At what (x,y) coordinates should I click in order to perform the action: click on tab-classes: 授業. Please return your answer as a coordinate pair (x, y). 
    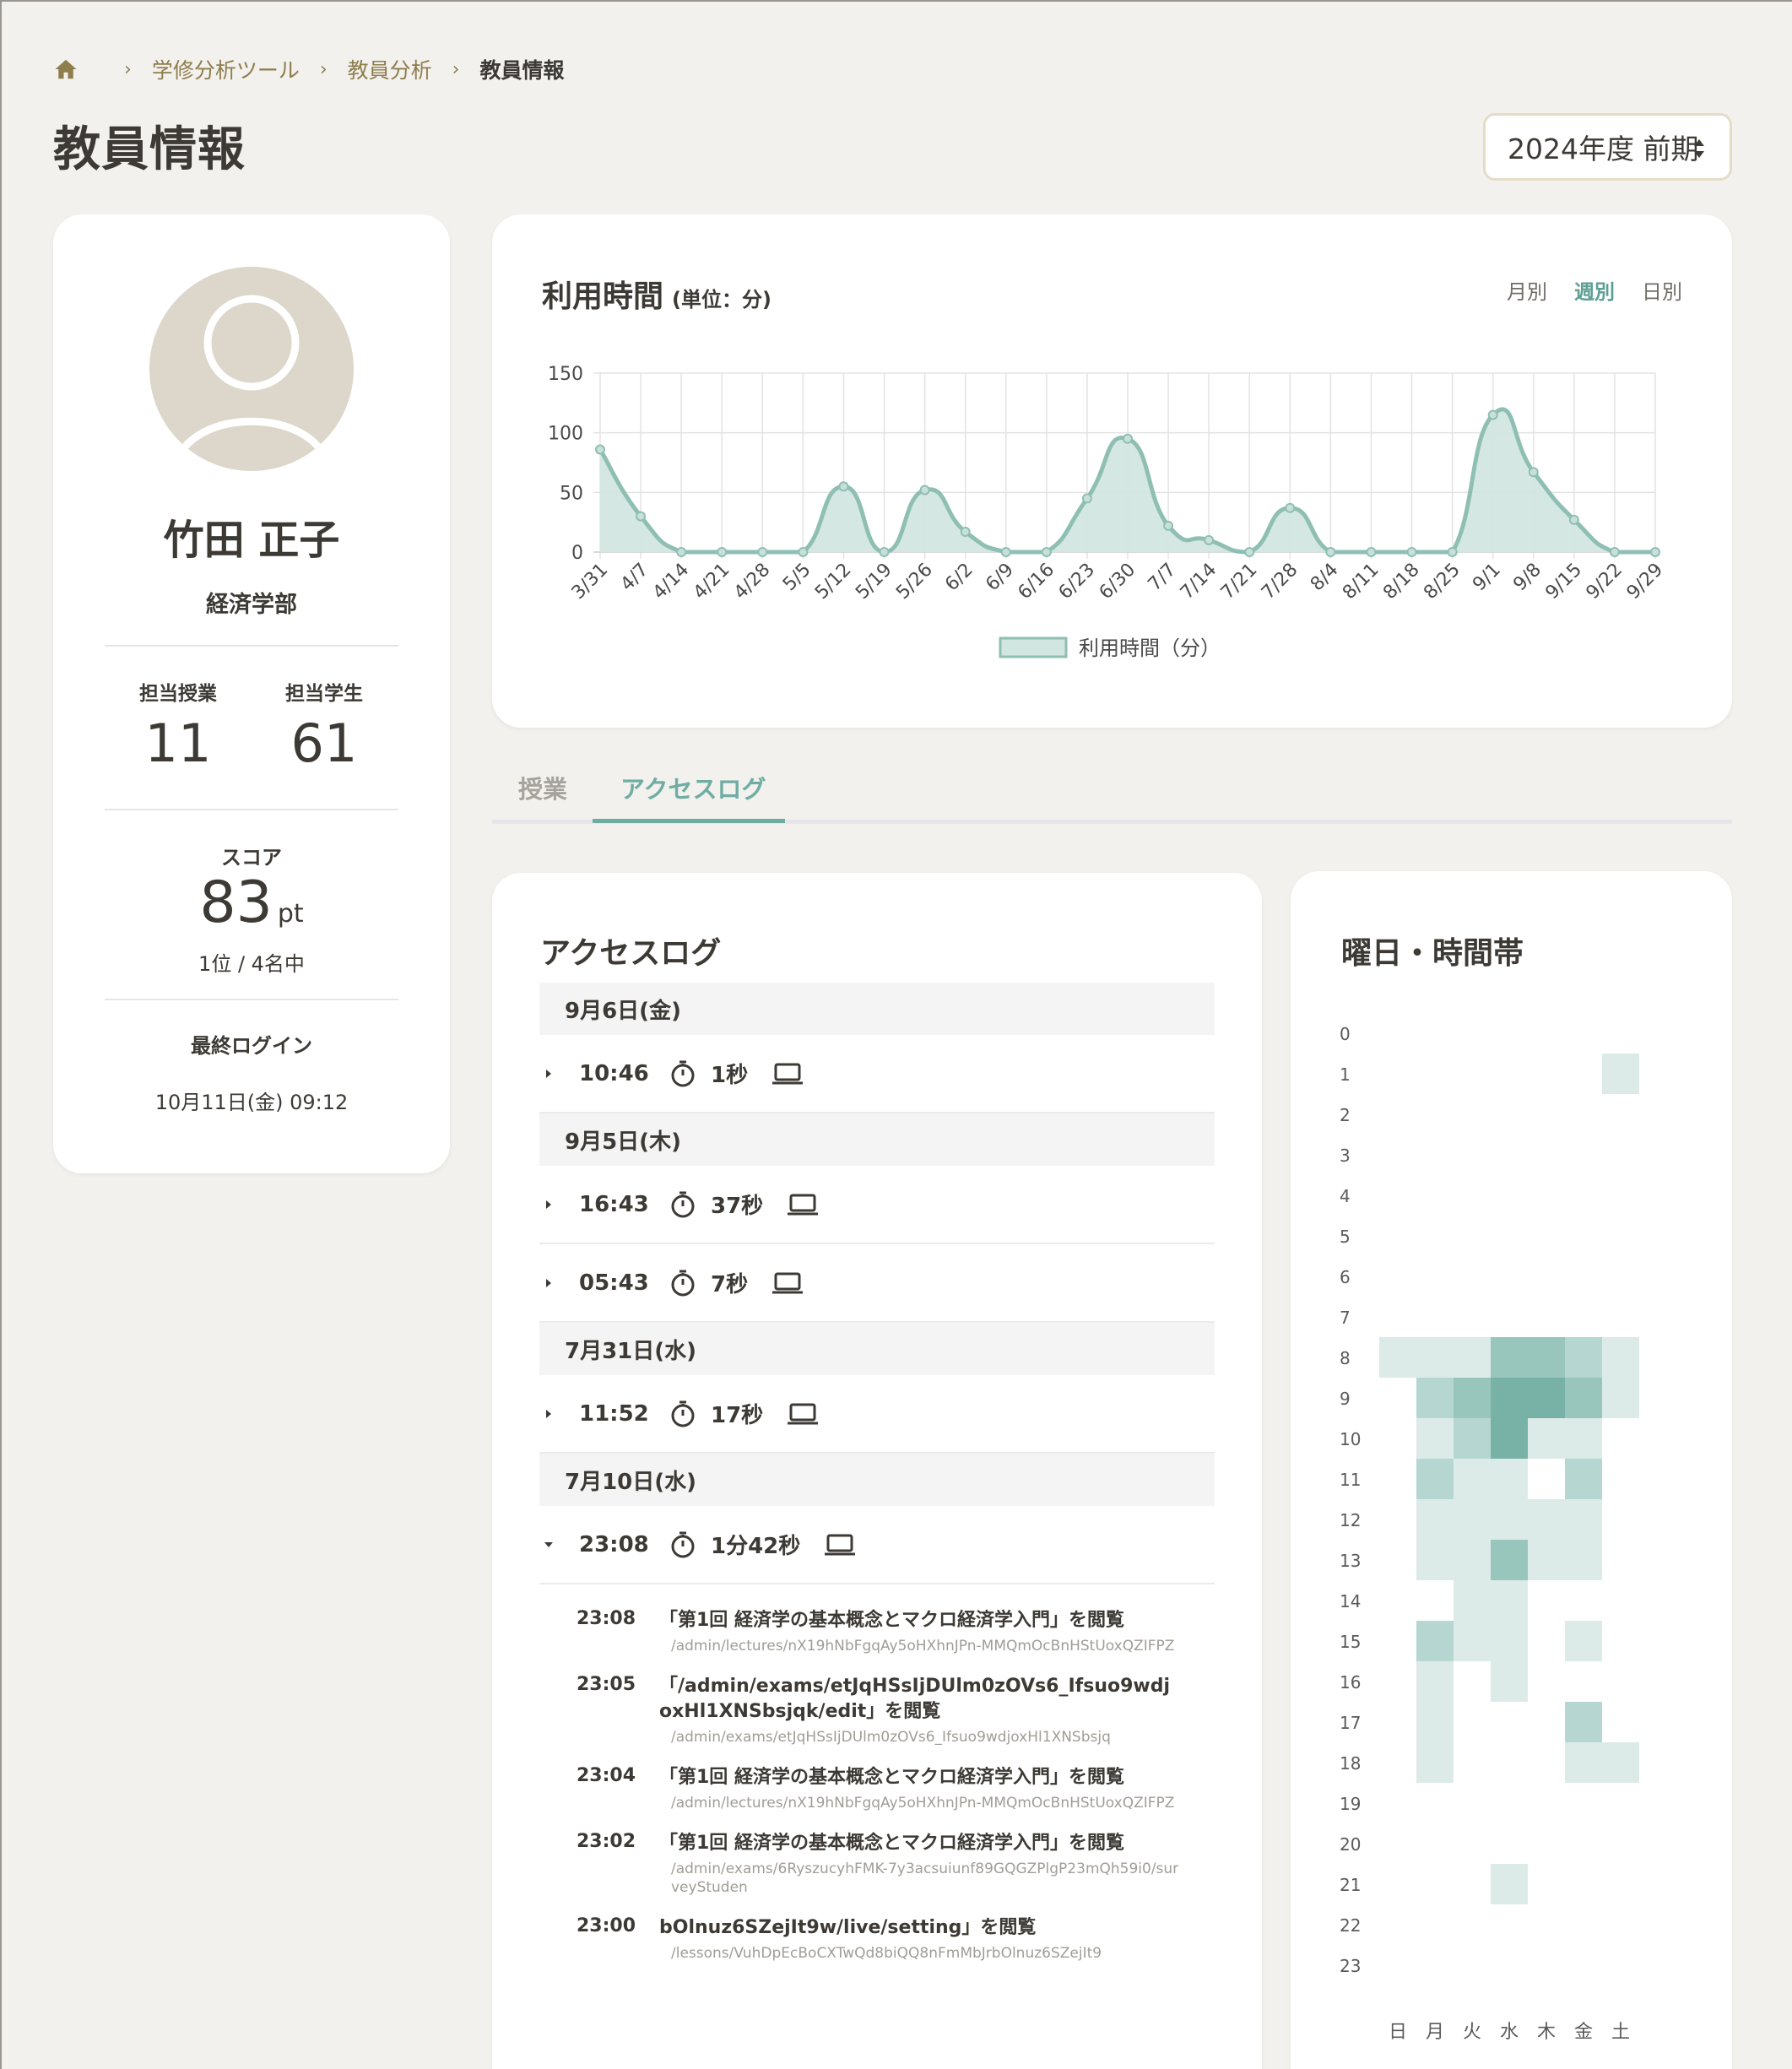
    Looking at the image, I should click on (542, 796).